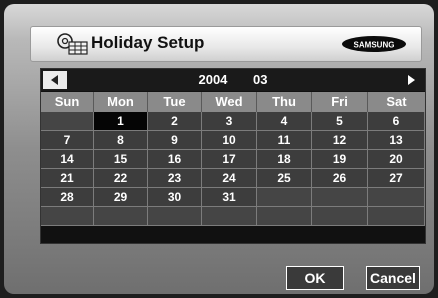 The height and width of the screenshot is (298, 438). What do you see at coordinates (340, 140) in the screenshot?
I see `day-cell: 12` at bounding box center [340, 140].